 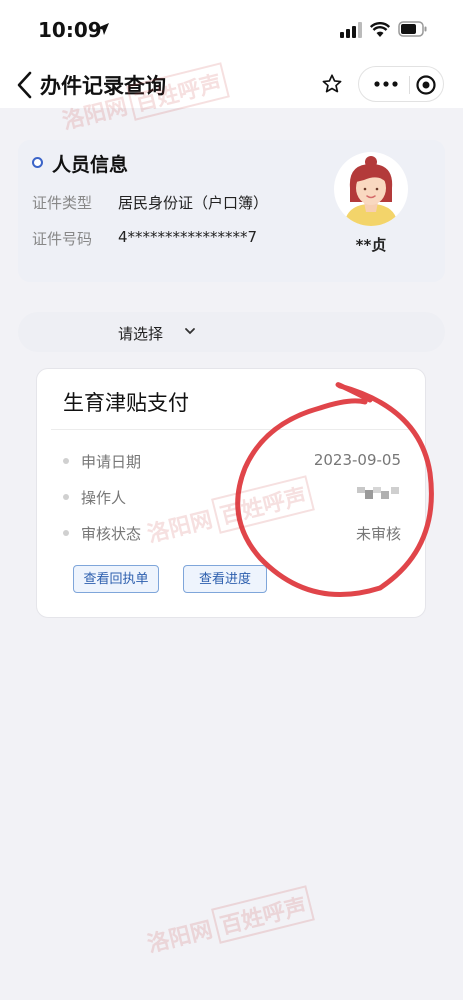 I want to click on status-bar: 10:09, so click(x=231, y=31).